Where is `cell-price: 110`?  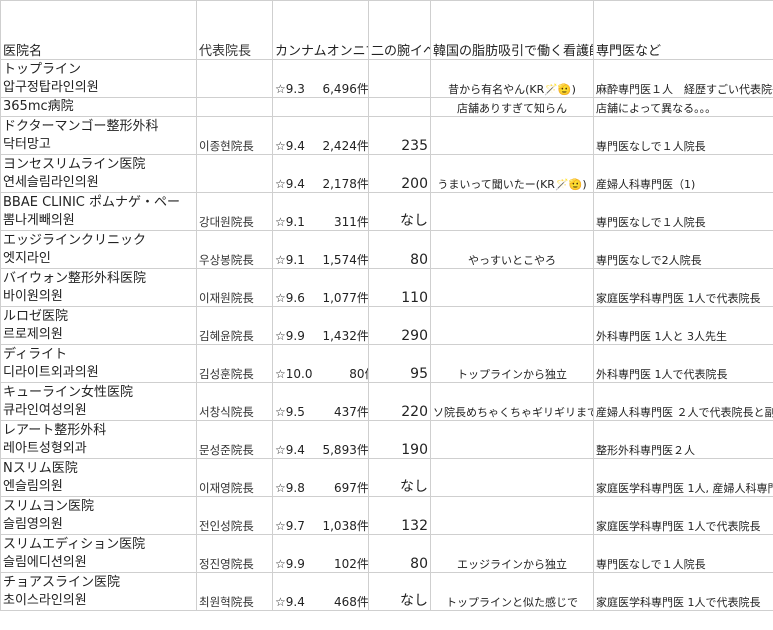 cell-price: 110 is located at coordinates (399, 287).